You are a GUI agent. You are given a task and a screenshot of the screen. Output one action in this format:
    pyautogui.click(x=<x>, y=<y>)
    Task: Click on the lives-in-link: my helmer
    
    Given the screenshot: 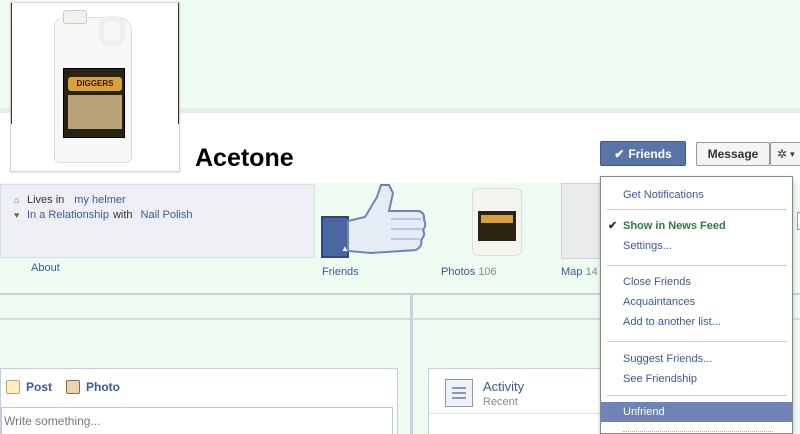 What is the action you would take?
    pyautogui.click(x=99, y=200)
    